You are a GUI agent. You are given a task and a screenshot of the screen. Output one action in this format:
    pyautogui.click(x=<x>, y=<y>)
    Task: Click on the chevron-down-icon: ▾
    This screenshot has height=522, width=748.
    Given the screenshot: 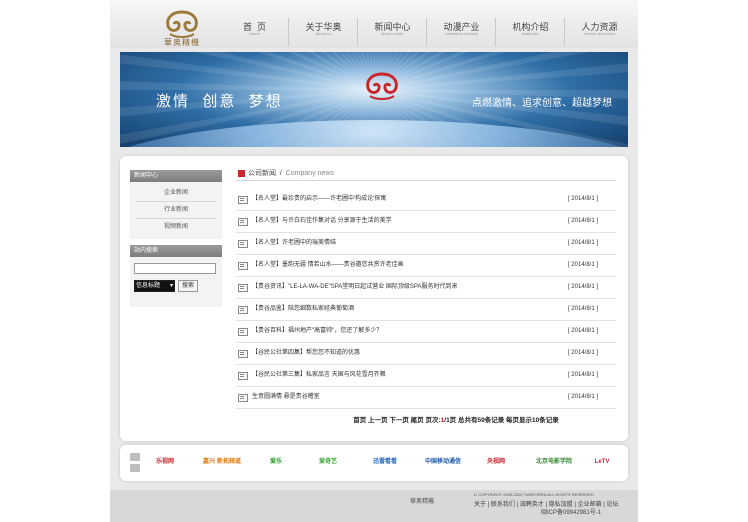 What is the action you would take?
    pyautogui.click(x=171, y=286)
    